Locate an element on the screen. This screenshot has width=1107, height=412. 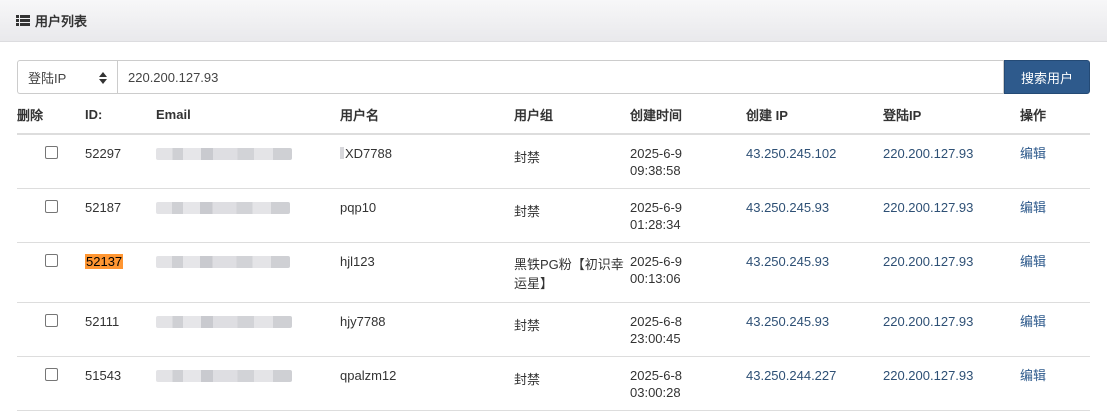
user-id: 51543 is located at coordinates (103, 375).